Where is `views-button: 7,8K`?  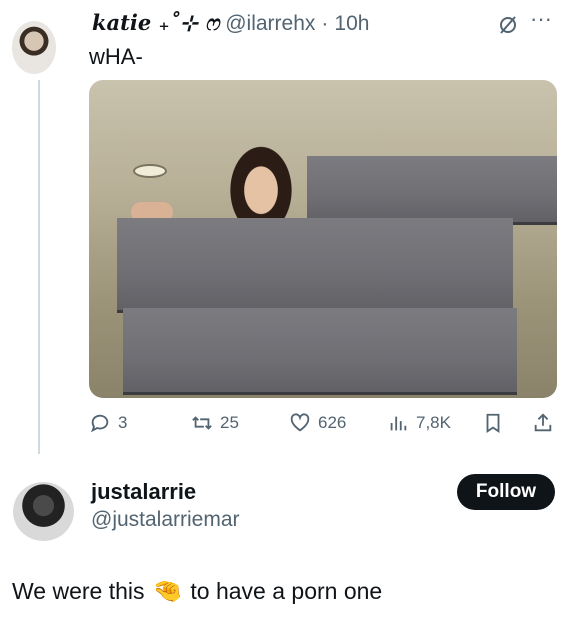
views-button: 7,8K is located at coordinates (419, 423).